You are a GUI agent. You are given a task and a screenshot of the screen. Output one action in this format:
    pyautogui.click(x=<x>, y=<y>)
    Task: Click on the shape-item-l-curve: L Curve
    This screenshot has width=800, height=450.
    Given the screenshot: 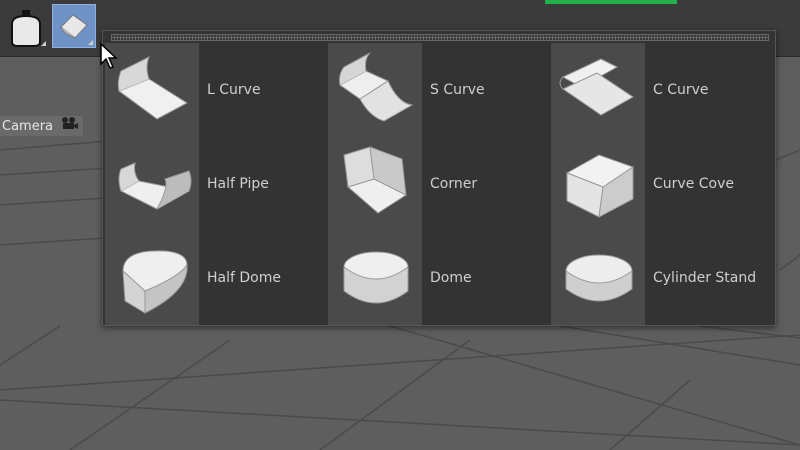 What is the action you would take?
    pyautogui.click(x=215, y=90)
    